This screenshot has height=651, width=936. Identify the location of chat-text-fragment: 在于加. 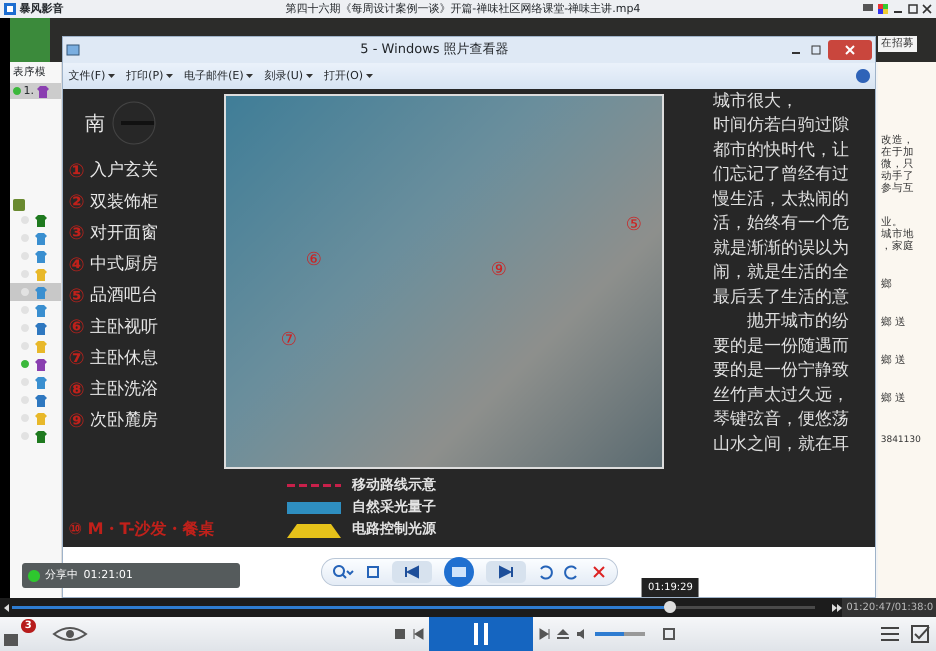
(897, 152).